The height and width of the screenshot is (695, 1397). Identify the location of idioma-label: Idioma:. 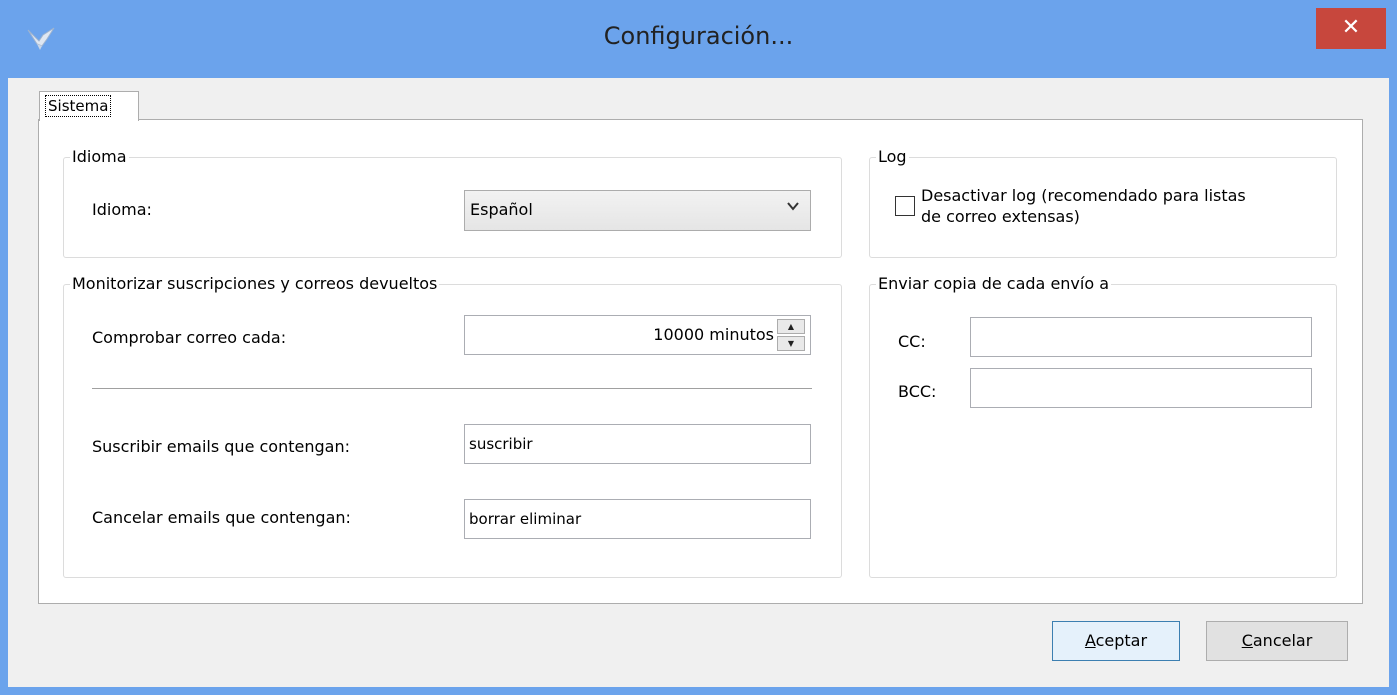
(122, 209).